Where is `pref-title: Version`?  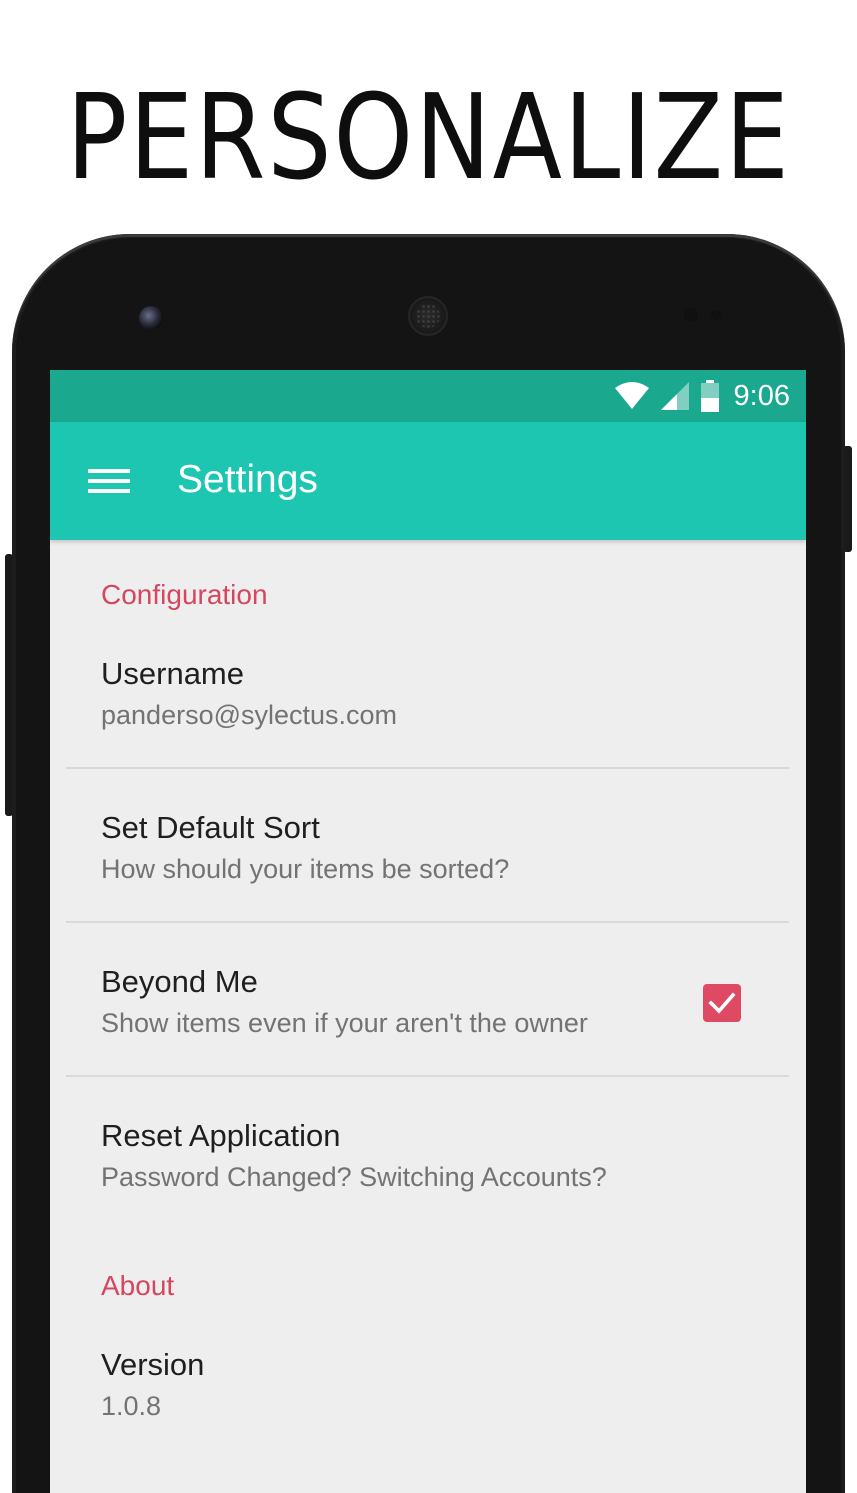
pref-title: Version is located at coordinates (153, 1364).